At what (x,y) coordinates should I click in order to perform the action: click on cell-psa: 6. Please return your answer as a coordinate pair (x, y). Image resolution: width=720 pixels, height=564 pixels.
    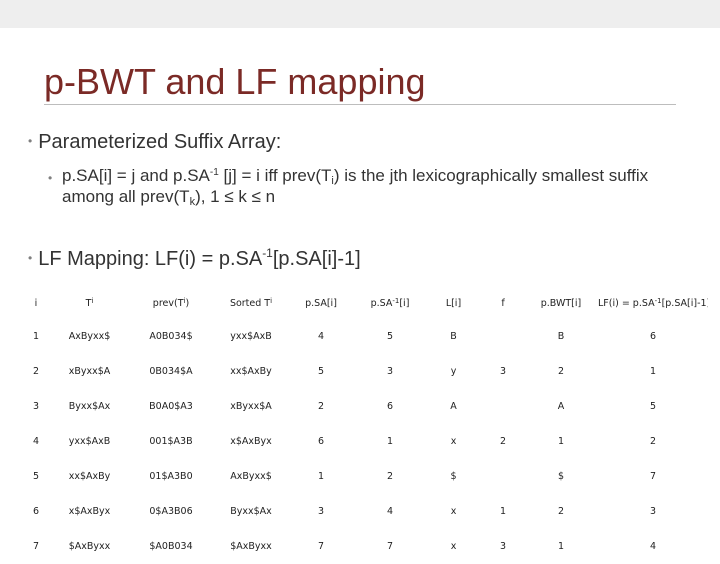
    Looking at the image, I should click on (321, 441).